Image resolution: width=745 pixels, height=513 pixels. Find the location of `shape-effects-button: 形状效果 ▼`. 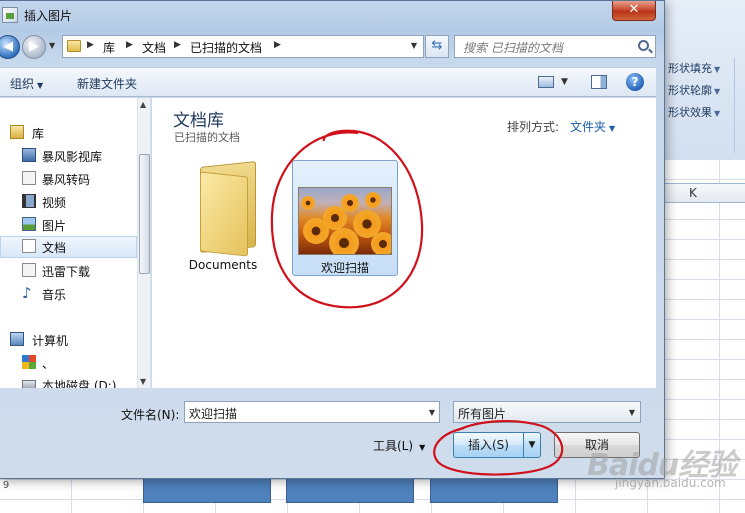

shape-effects-button: 形状效果 ▼ is located at coordinates (694, 112).